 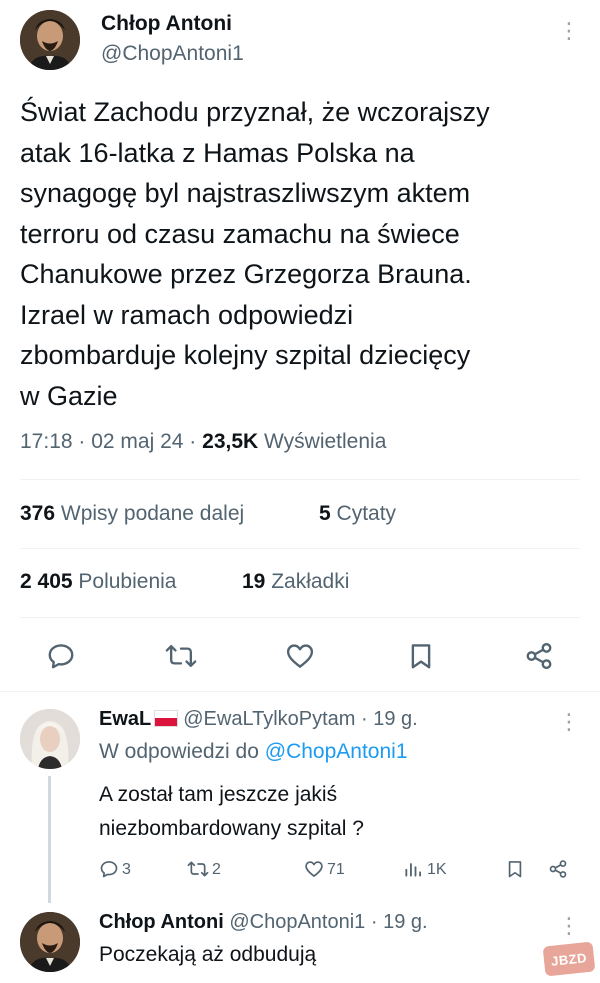 I want to click on reply2-author-handle: @ChopAntoni1, so click(x=297, y=922).